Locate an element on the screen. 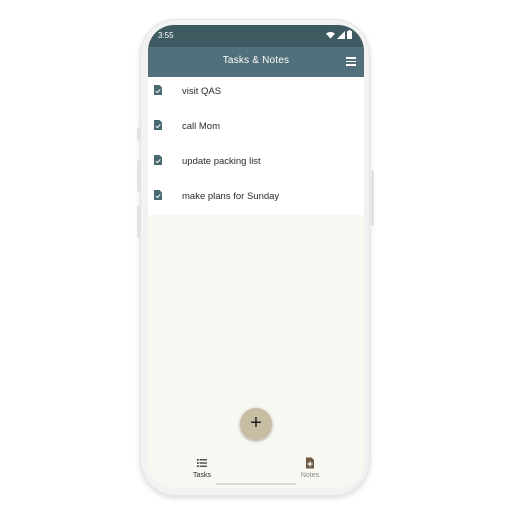  note-add-icon is located at coordinates (310, 463).